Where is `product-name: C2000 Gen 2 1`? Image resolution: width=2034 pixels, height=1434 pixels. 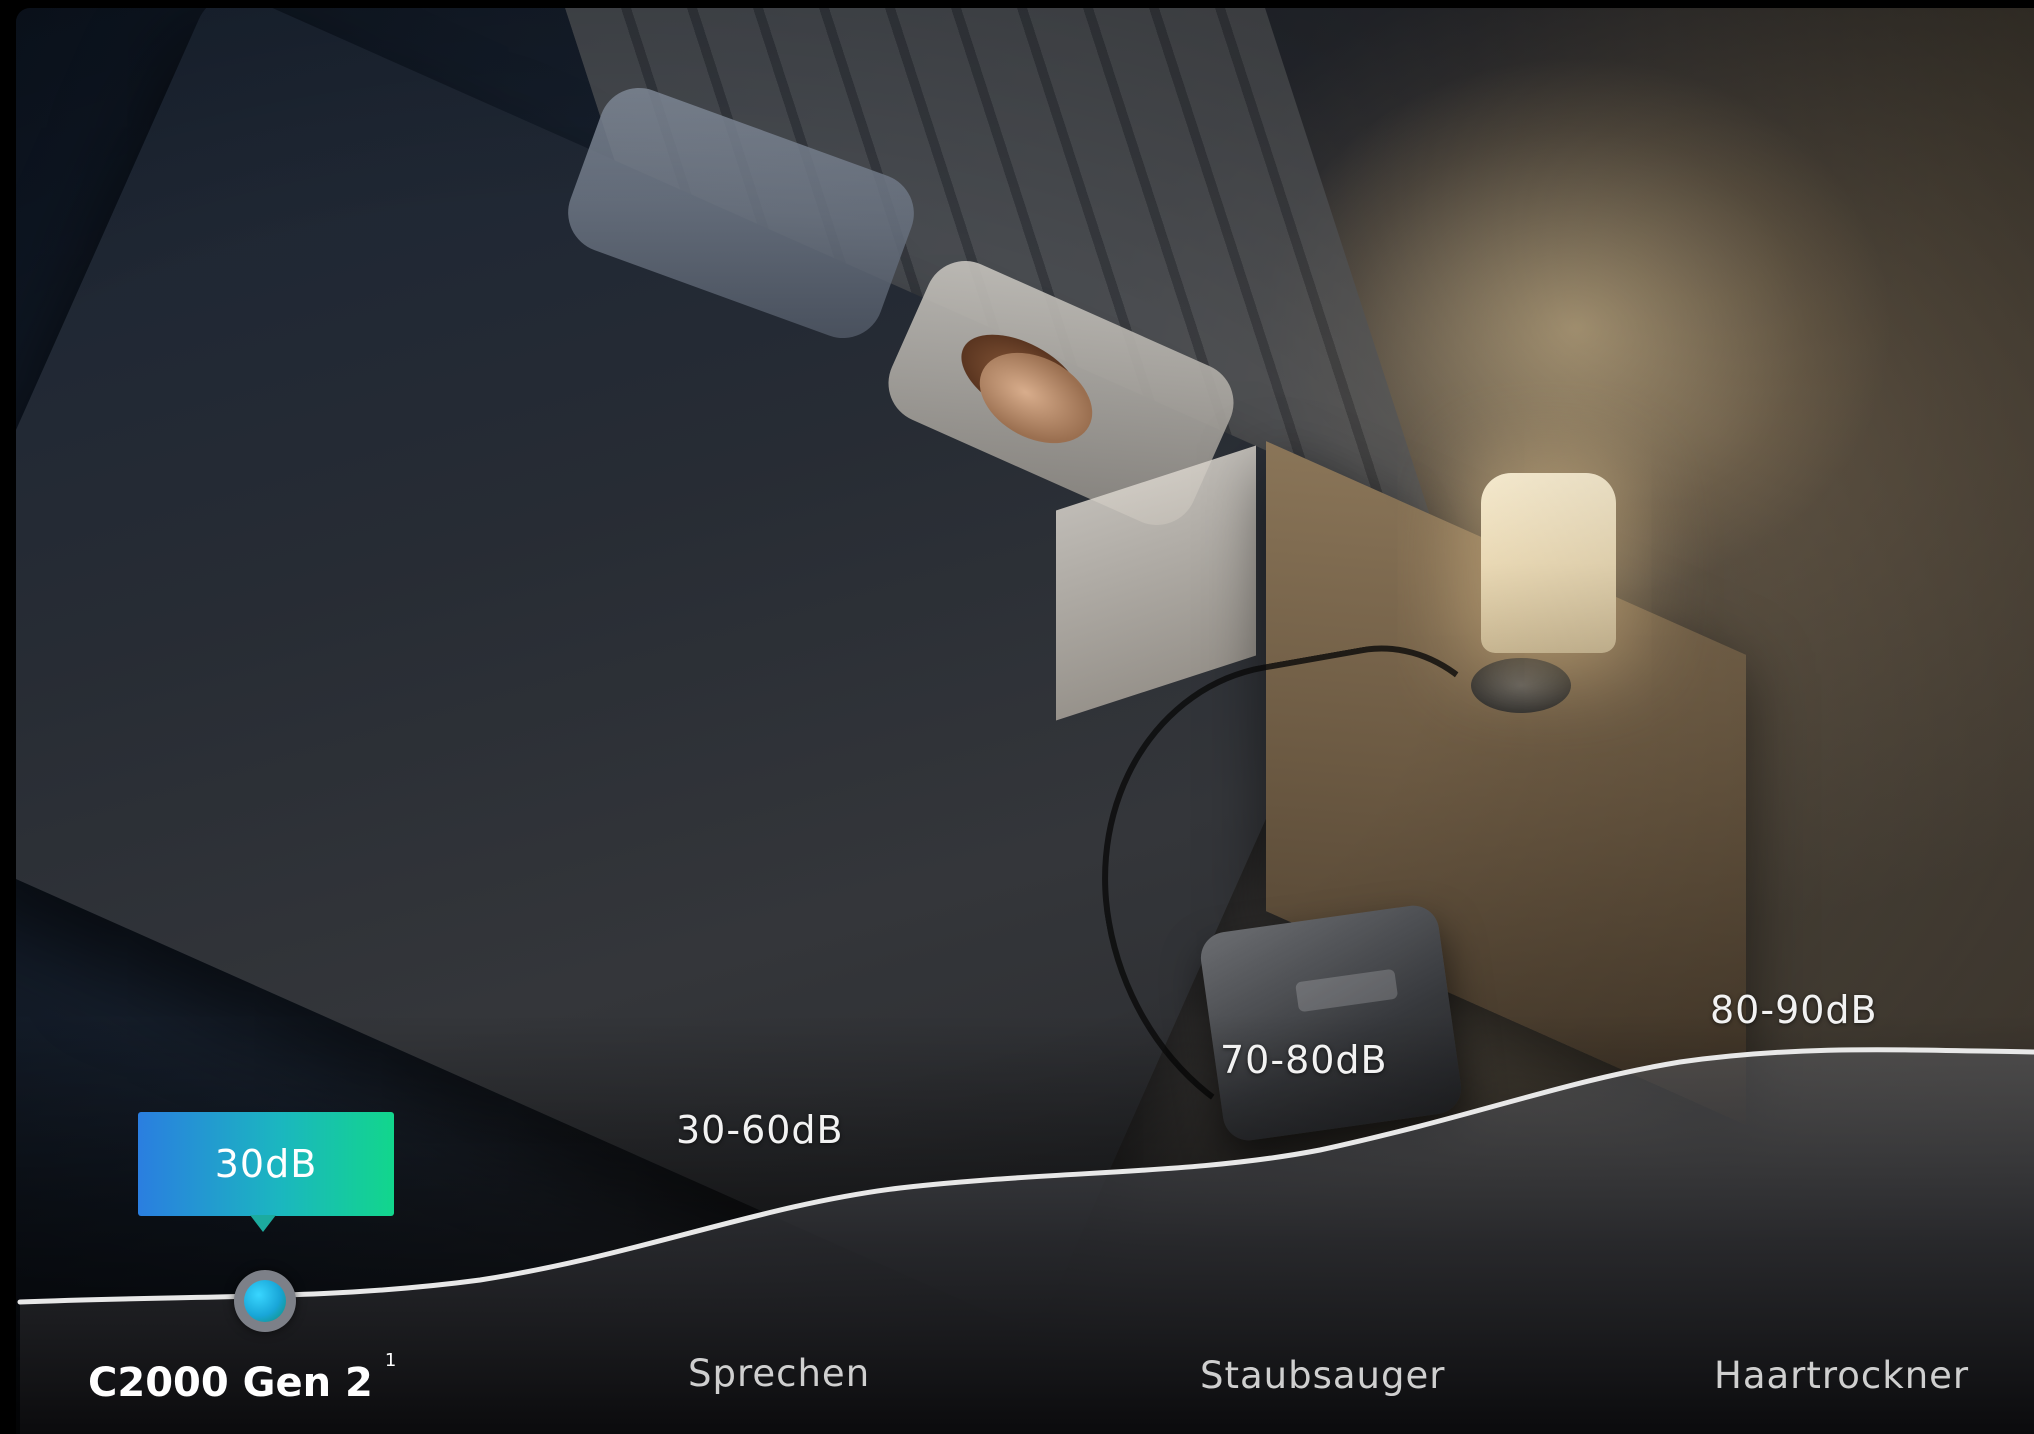
product-name: C2000 Gen 2 1 is located at coordinates (242, 1378).